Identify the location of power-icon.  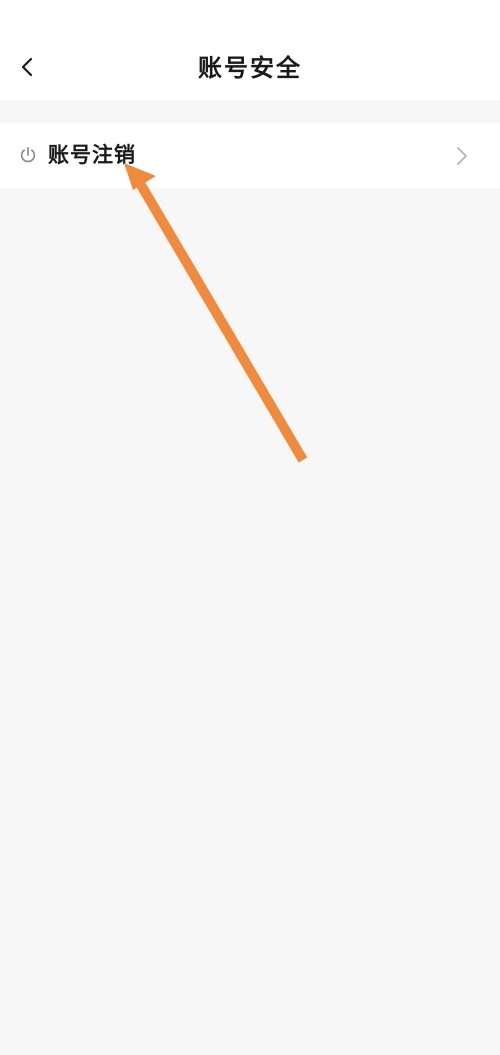
(28, 154).